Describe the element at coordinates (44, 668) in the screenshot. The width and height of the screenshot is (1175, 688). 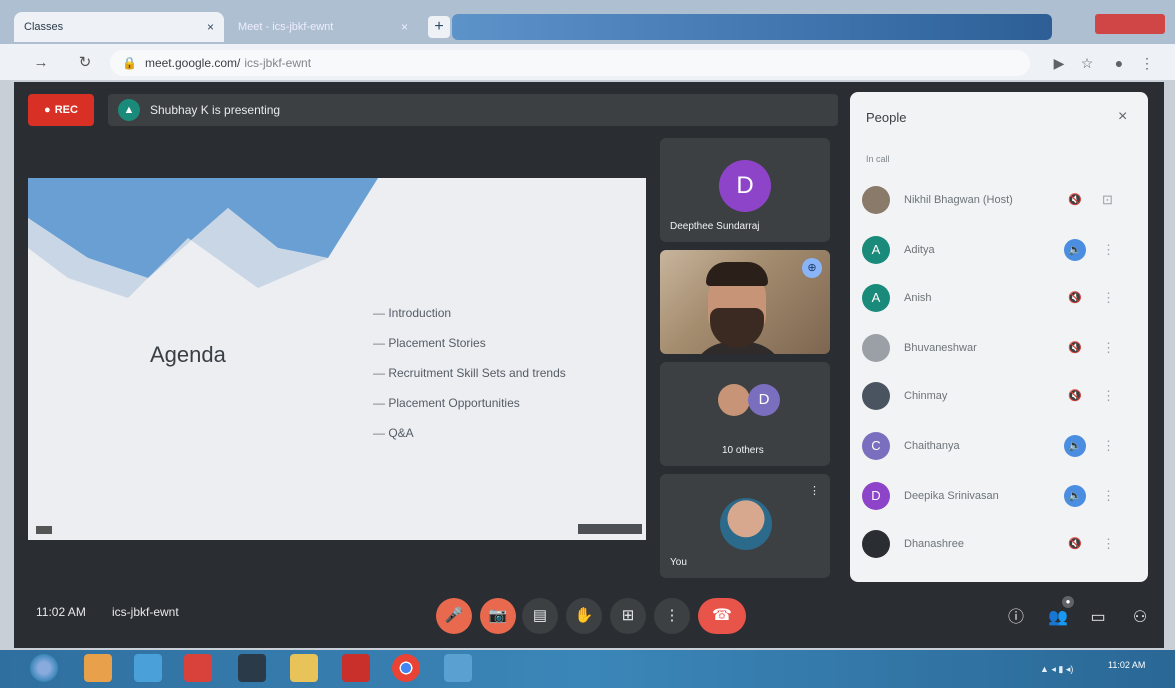
I see `start-icon` at that location.